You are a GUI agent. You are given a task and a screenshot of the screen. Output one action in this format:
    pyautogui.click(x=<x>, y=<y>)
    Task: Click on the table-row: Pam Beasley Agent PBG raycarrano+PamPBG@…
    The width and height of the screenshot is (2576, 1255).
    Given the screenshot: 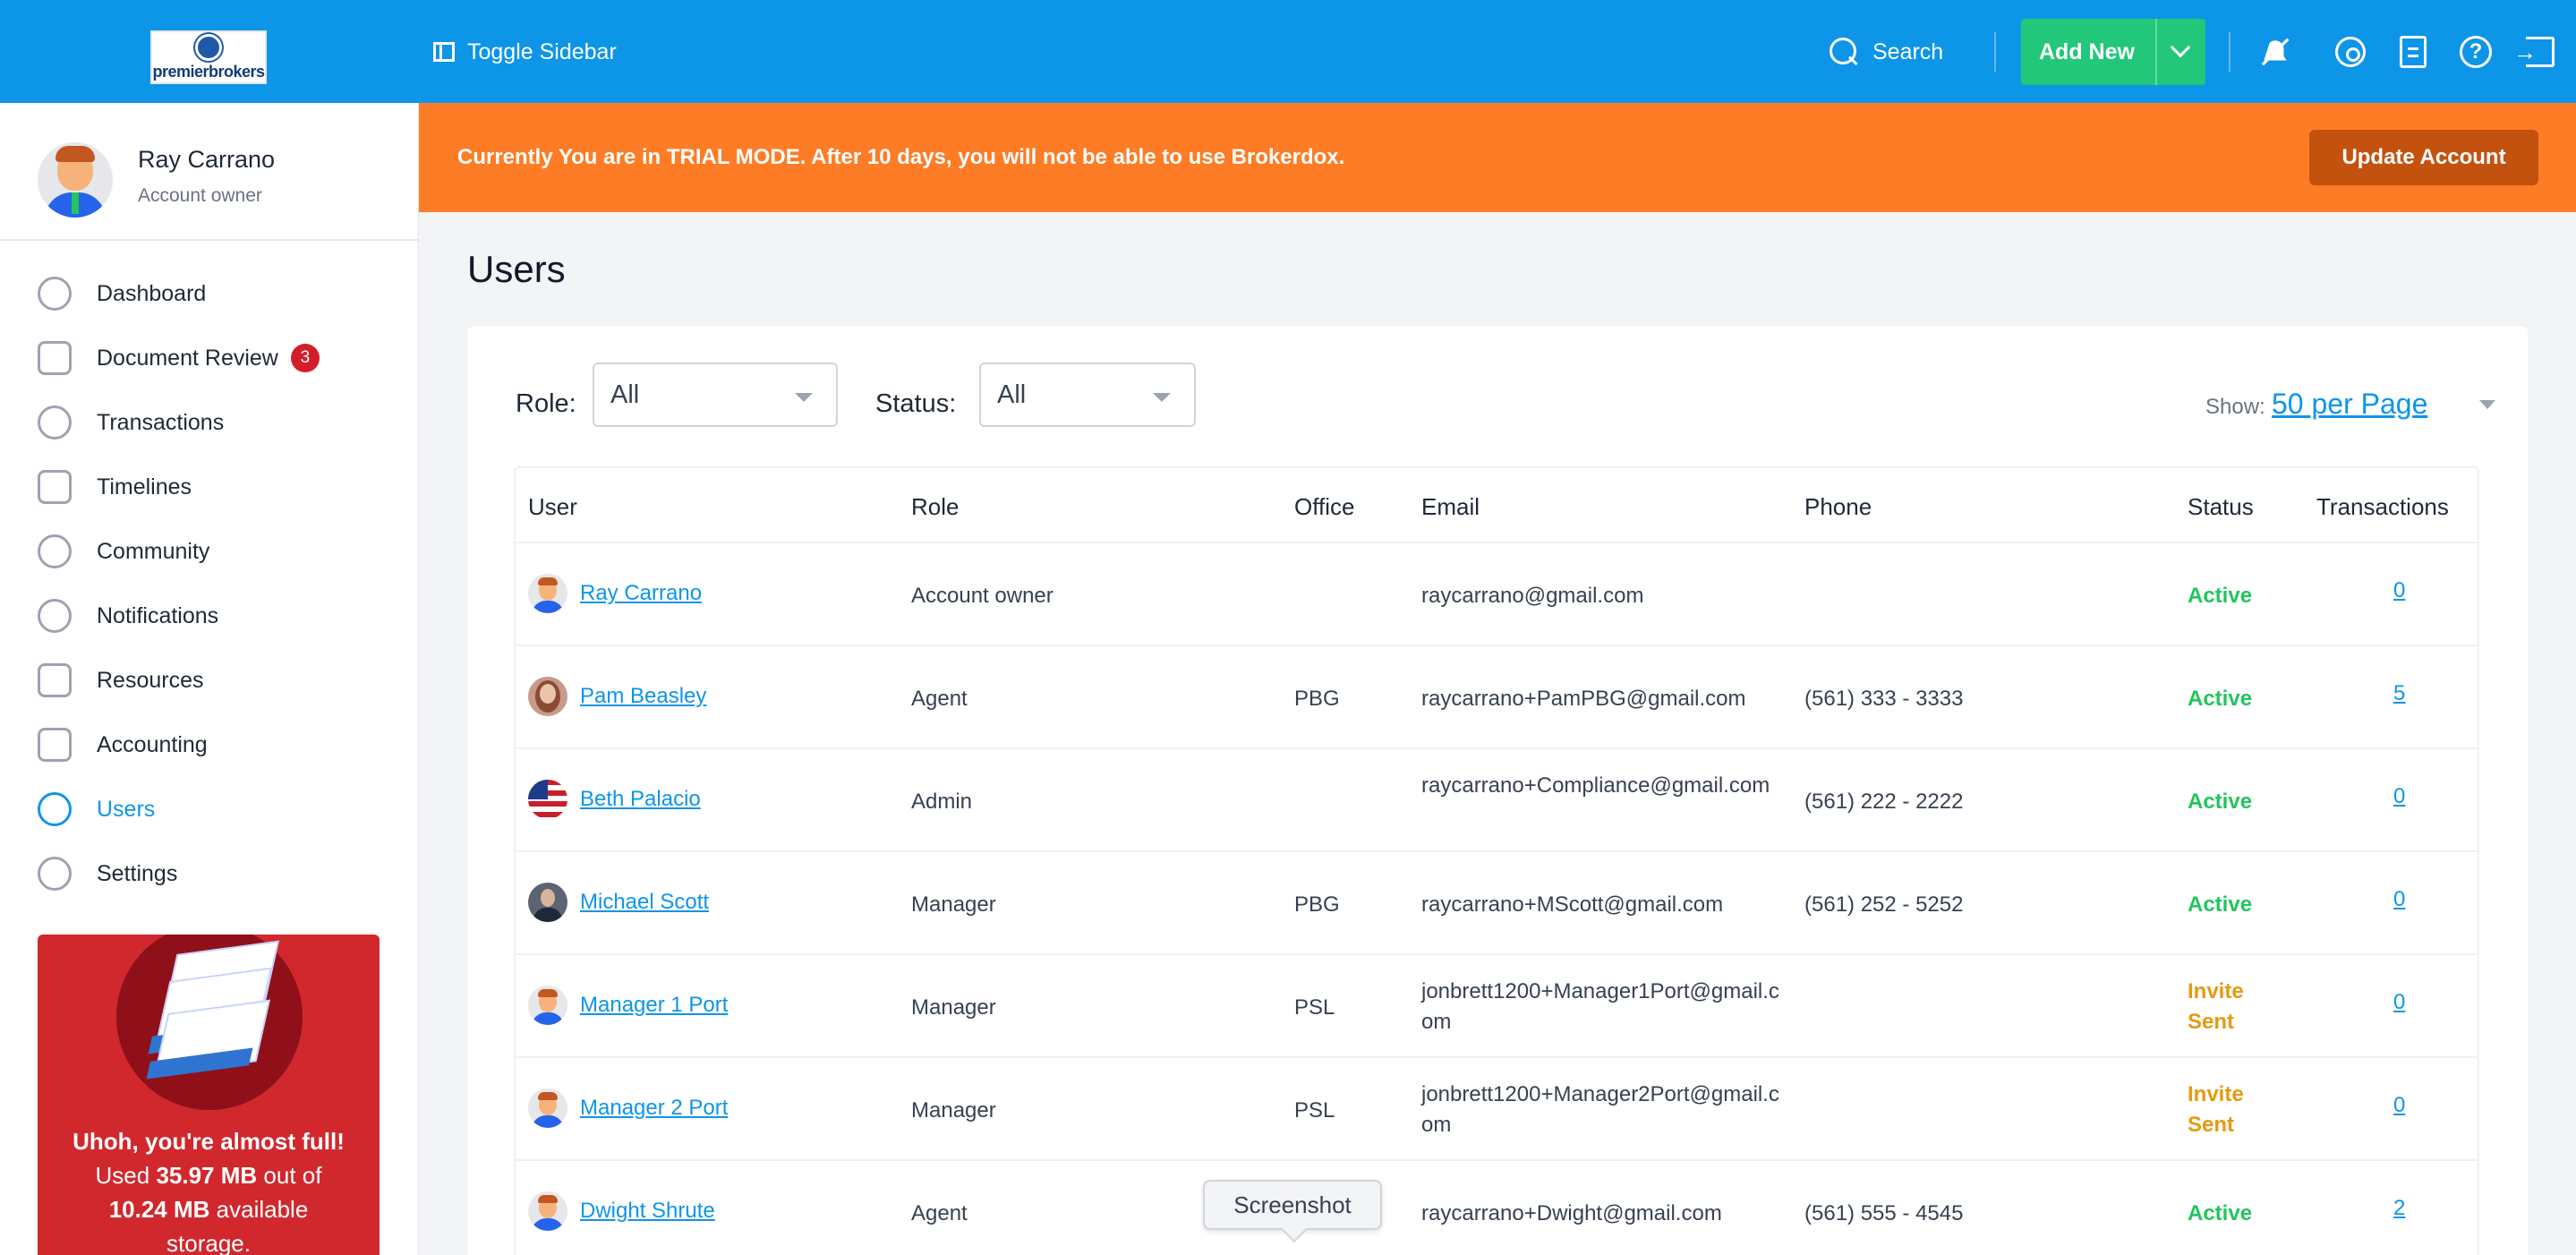 What is the action you would take?
    pyautogui.click(x=1497, y=697)
    